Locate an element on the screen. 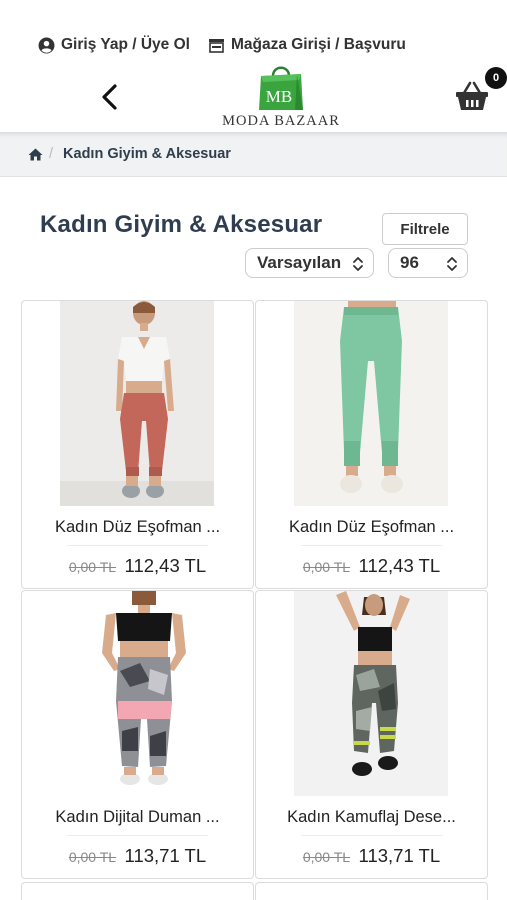 Image resolution: width=507 pixels, height=900 pixels. store-icon is located at coordinates (216, 45).